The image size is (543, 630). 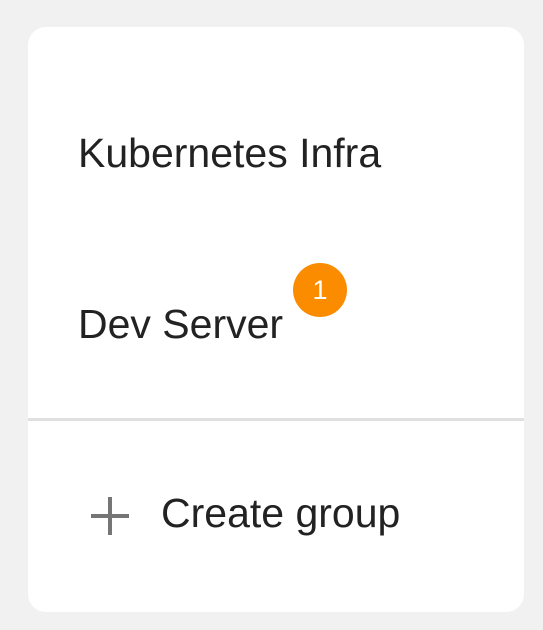 I want to click on group-label: Kubernetes Infra, so click(x=230, y=153).